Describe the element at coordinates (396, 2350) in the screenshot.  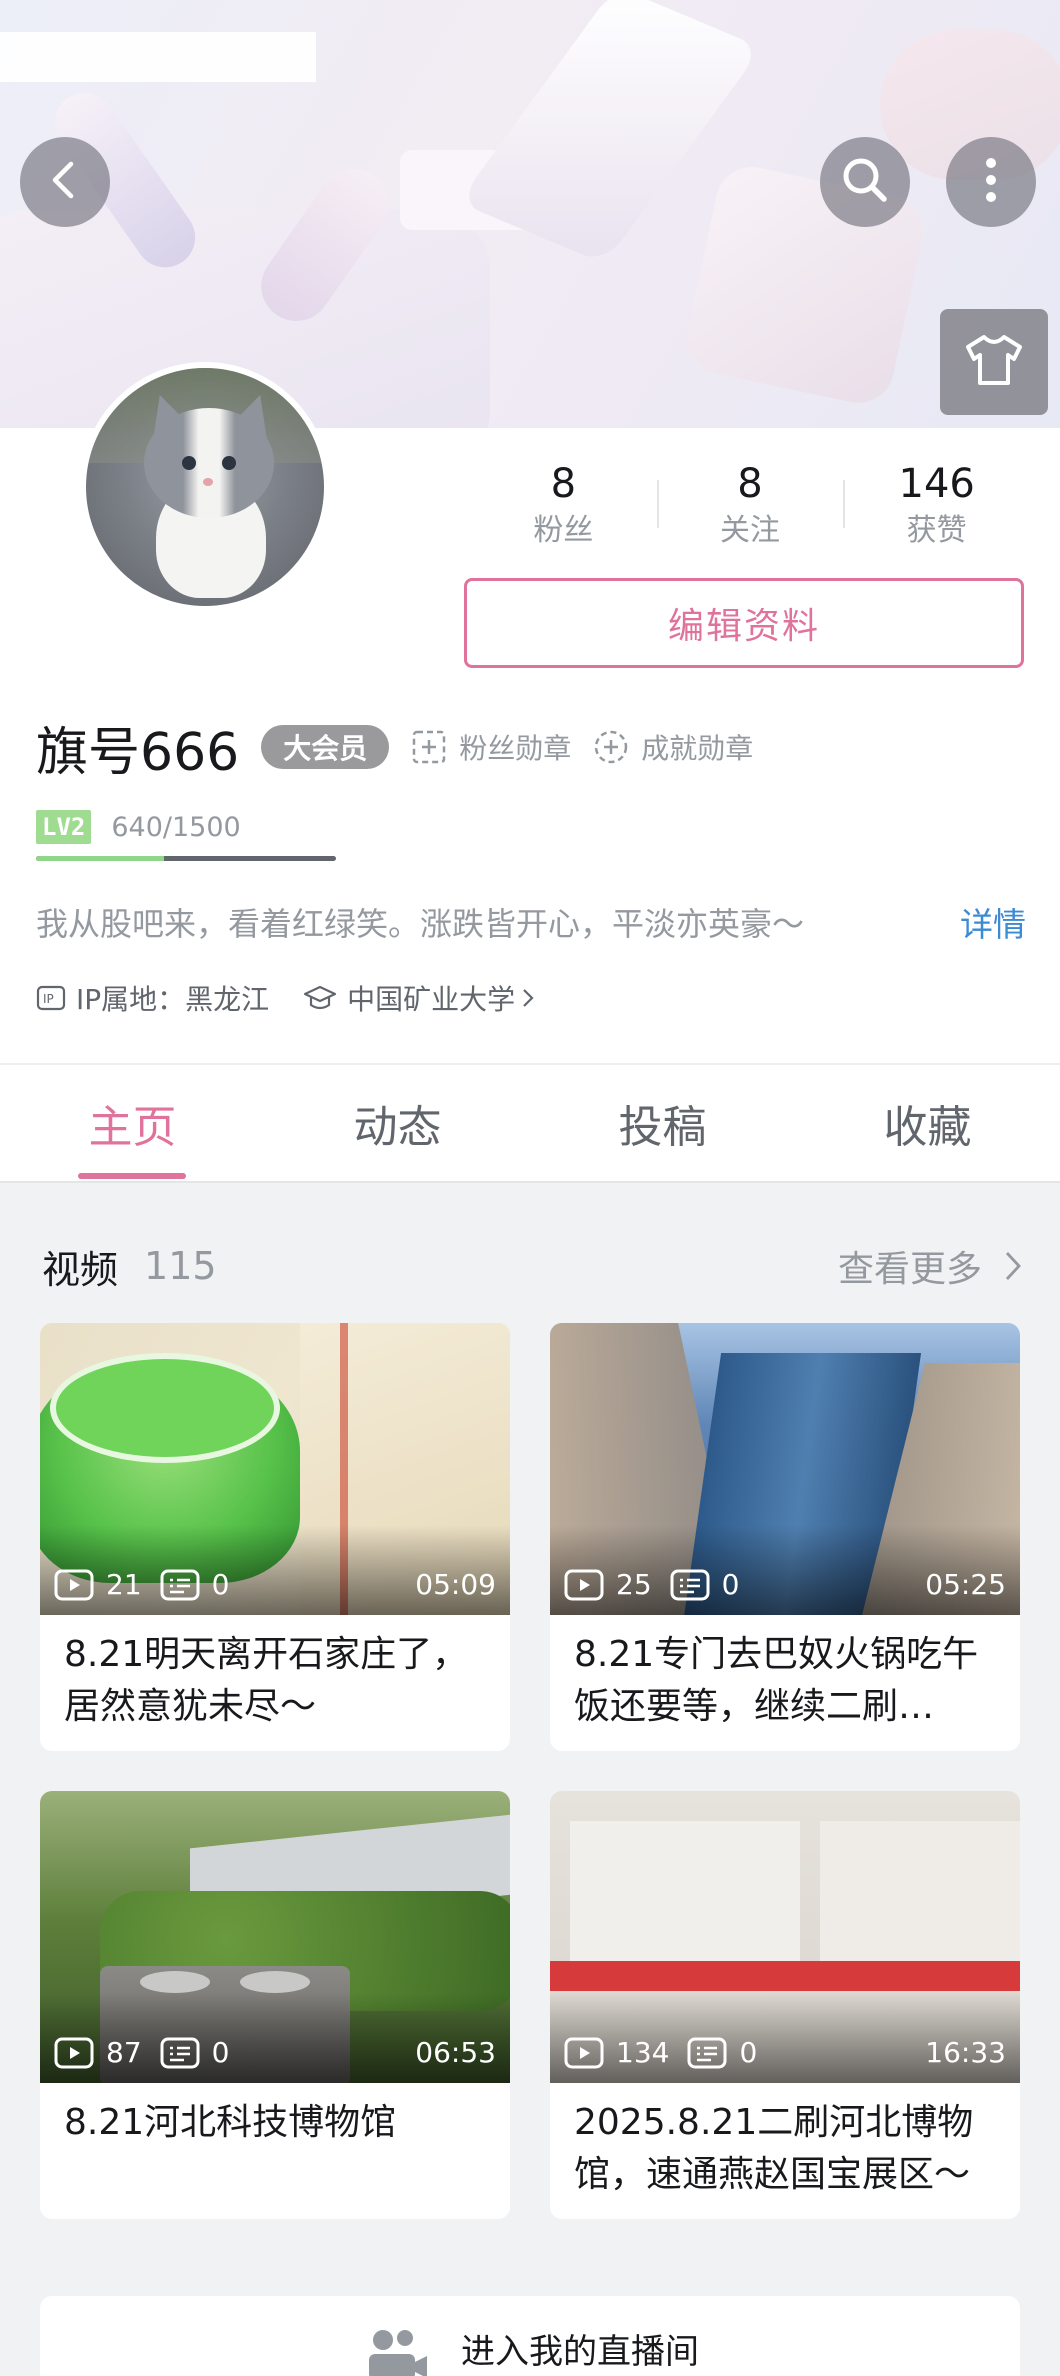
I see `live-room-icon` at that location.